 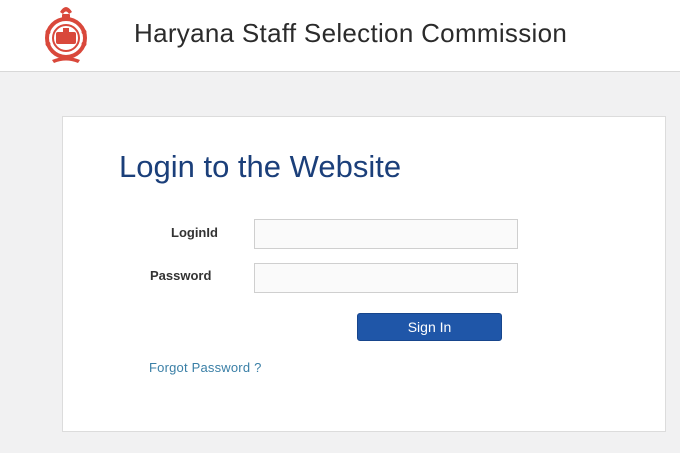 I want to click on loginid-label: LoginId, so click(x=194, y=232).